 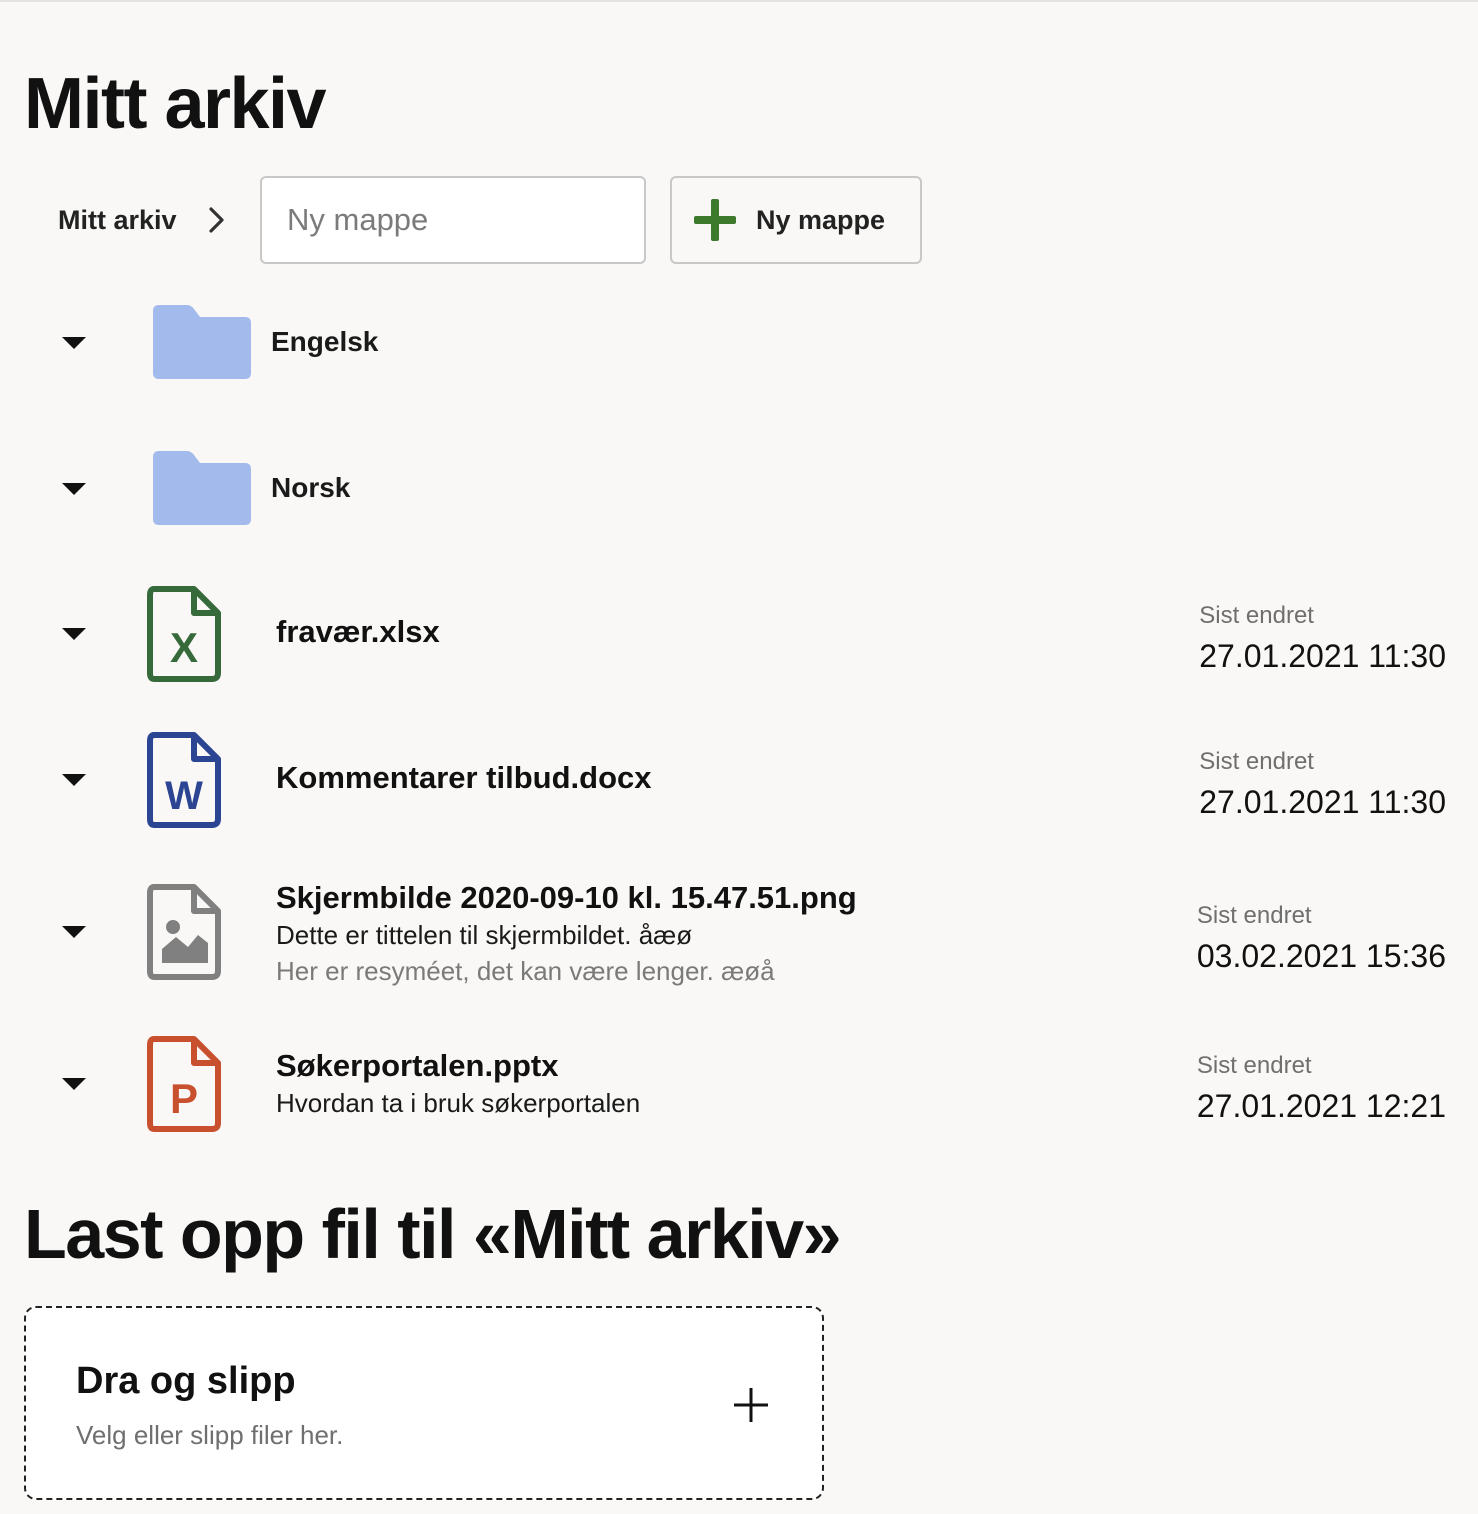 What do you see at coordinates (1321, 956) in the screenshot?
I see `modified-date: 03.02.2021 15:36` at bounding box center [1321, 956].